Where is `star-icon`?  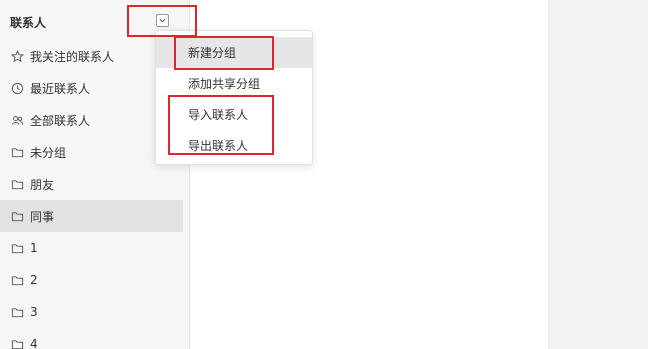
star-icon is located at coordinates (17, 56).